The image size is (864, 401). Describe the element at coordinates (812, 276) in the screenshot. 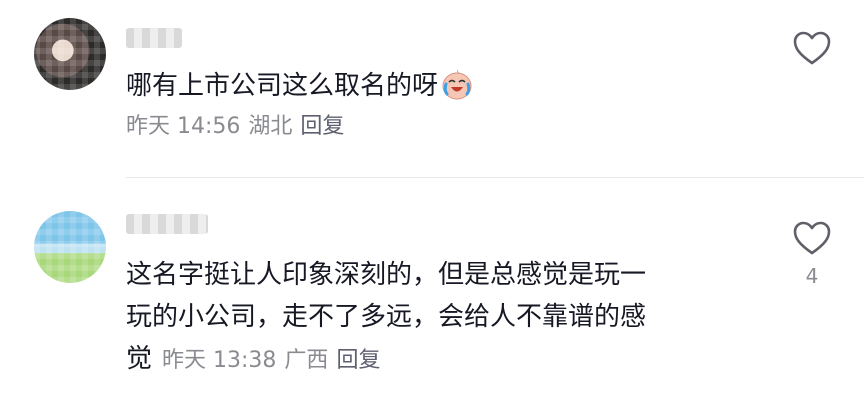

I see `like-count: 4` at that location.